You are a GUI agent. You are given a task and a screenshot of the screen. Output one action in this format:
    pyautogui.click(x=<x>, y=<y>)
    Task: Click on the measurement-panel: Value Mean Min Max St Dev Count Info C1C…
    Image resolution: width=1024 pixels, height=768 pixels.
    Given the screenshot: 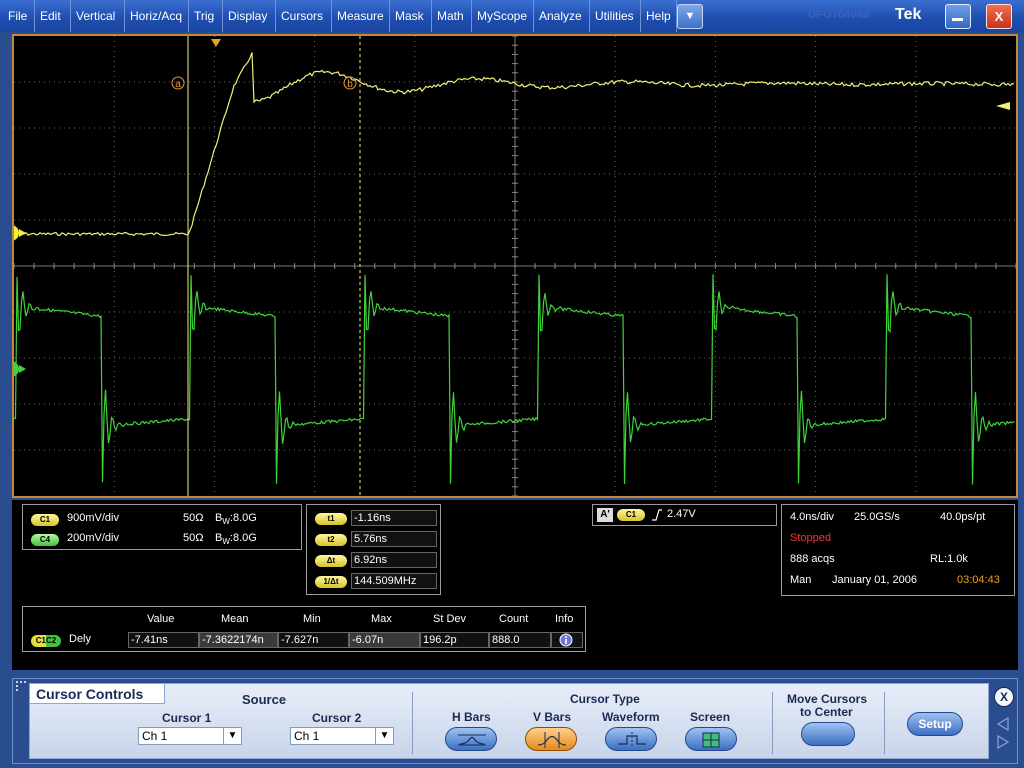 What is the action you would take?
    pyautogui.click(x=304, y=629)
    